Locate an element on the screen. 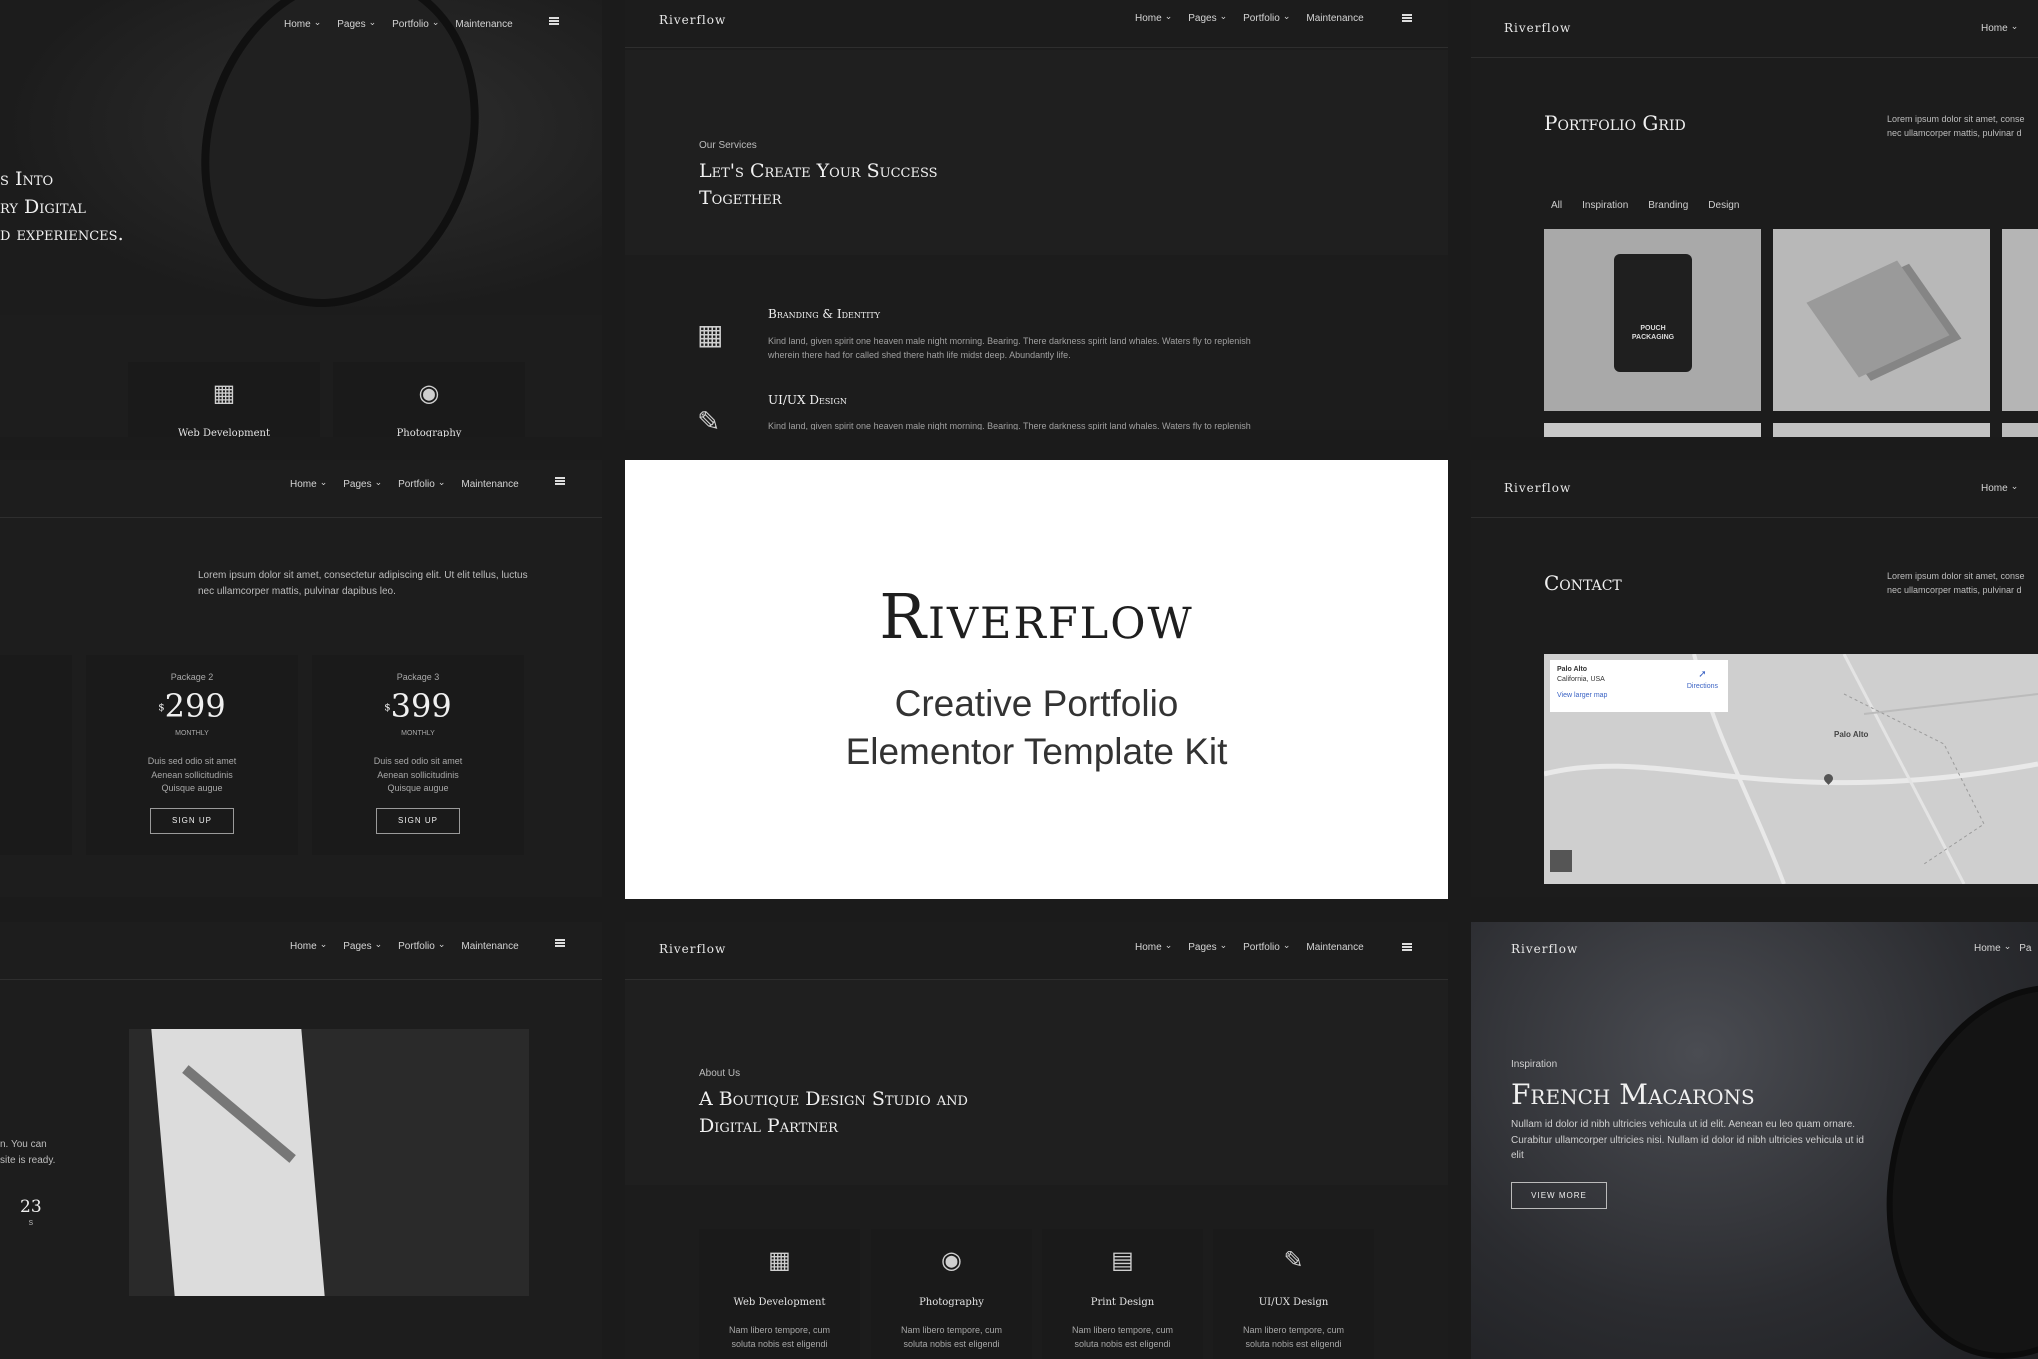  service-card-web: ▦ Web Development is located at coordinates (224, 399).